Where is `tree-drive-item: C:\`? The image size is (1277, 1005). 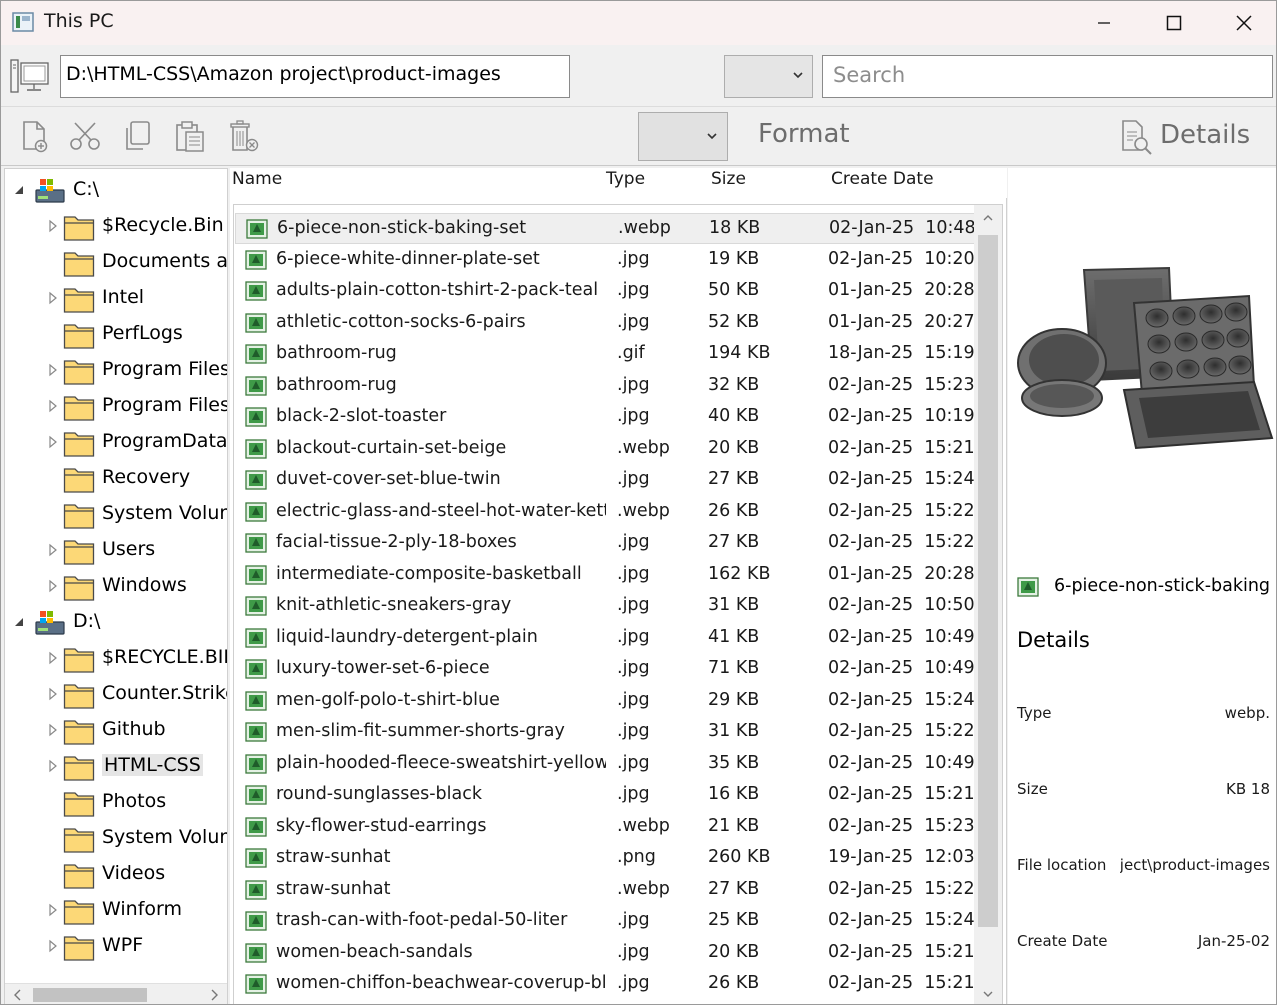 tree-drive-item: C:\ is located at coordinates (116, 191).